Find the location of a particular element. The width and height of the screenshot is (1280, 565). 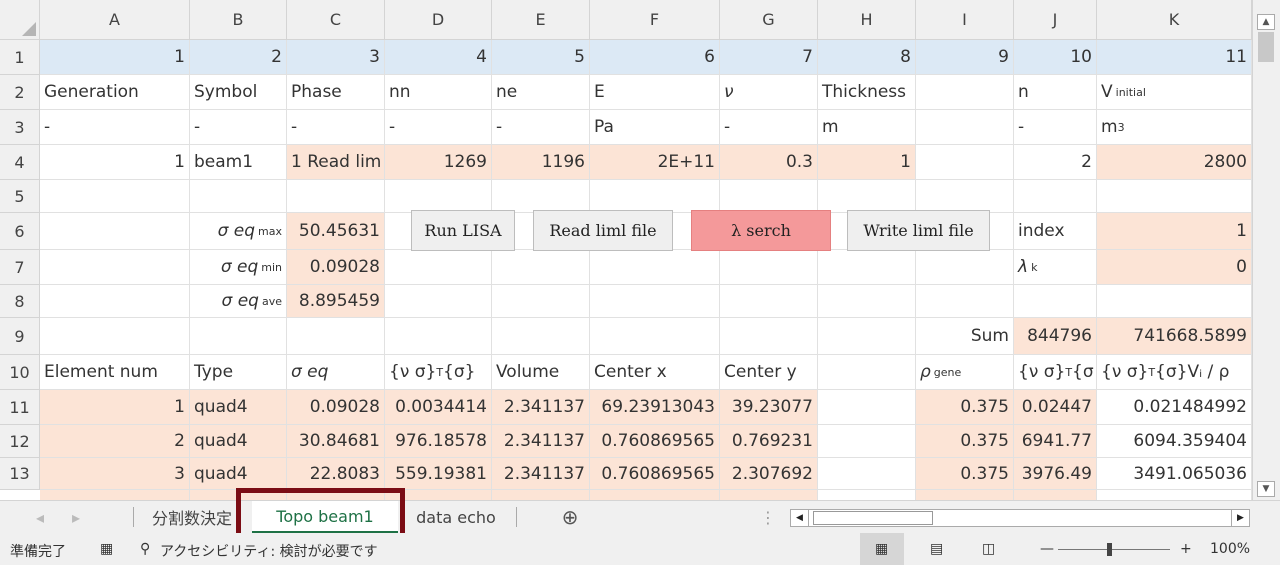

row-header-9: 9 is located at coordinates (20, 336).